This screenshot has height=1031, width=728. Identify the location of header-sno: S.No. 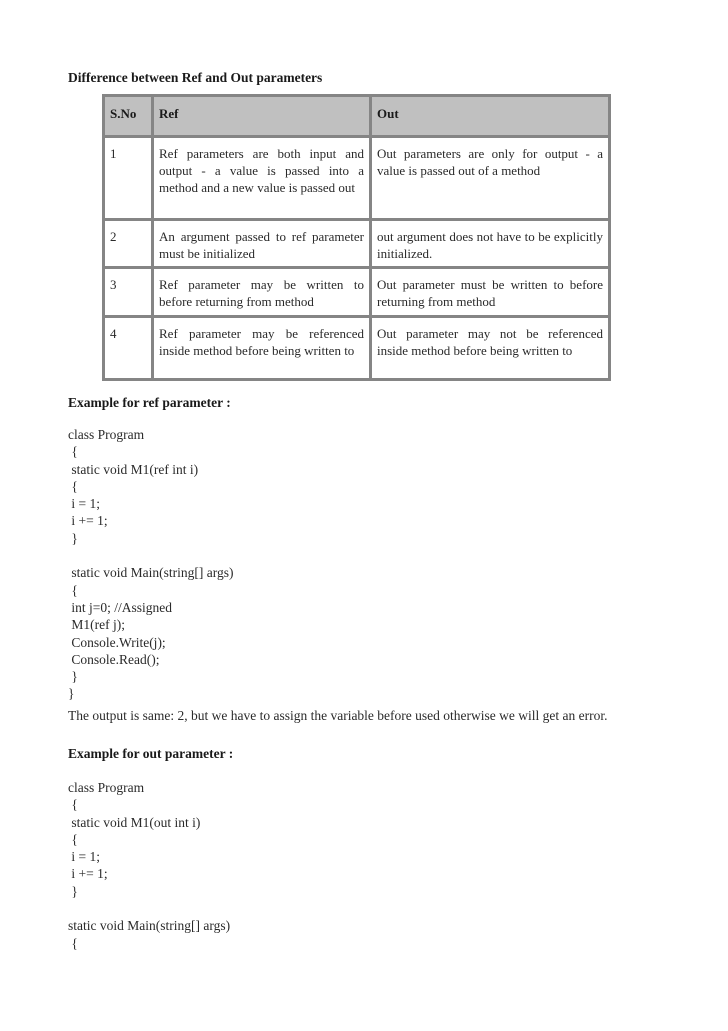
(128, 116).